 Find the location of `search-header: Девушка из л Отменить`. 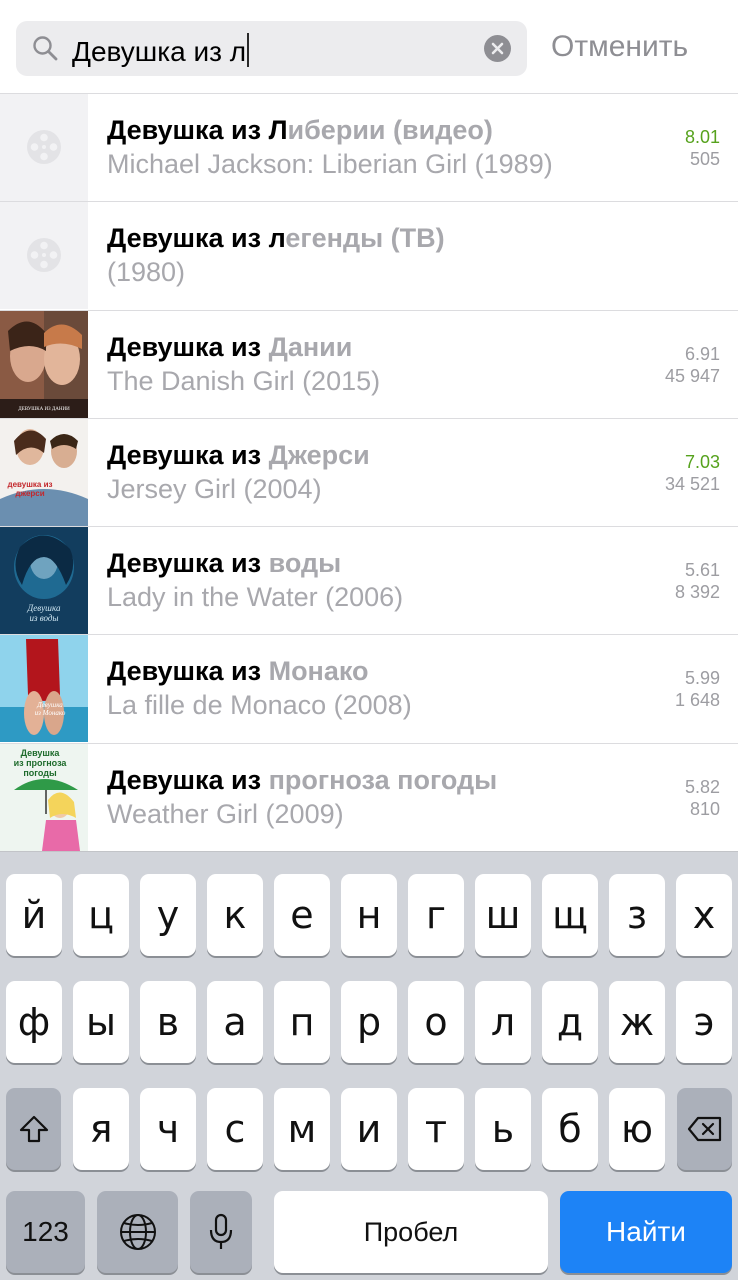

search-header: Девушка из л Отменить is located at coordinates (369, 47).